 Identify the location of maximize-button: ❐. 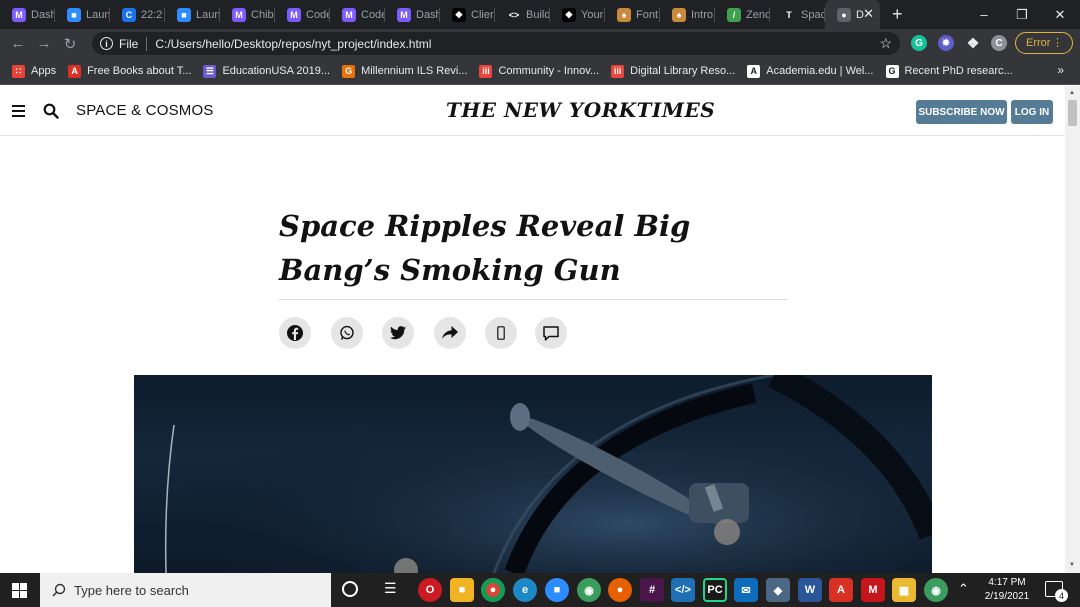
(1022, 14).